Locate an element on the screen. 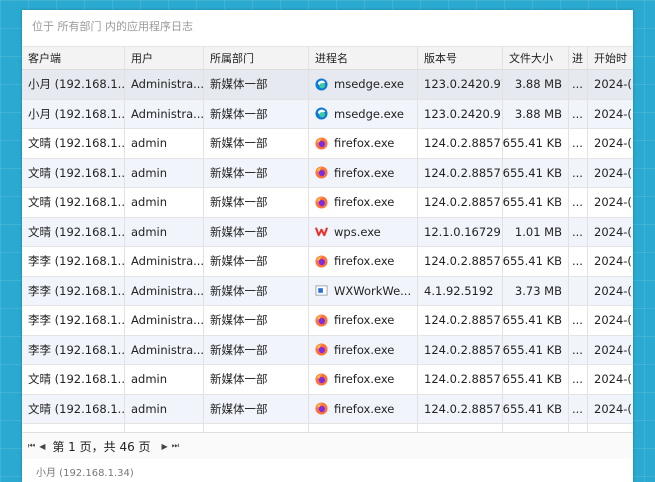  cell-version: 4.1.92.5192 is located at coordinates (460, 290).